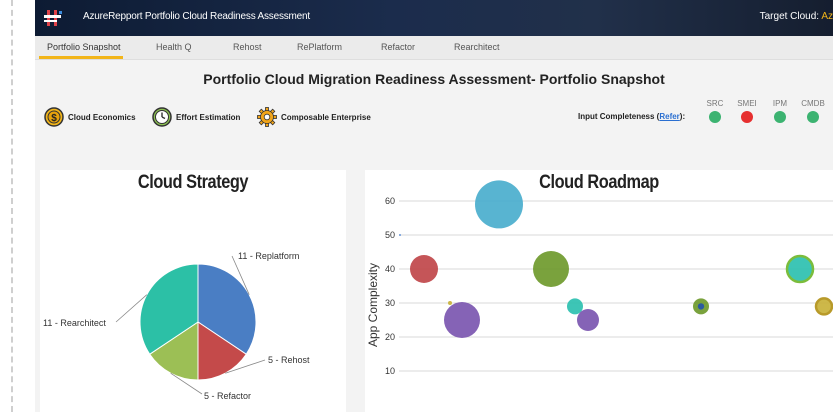 The height and width of the screenshot is (412, 833). Describe the element at coordinates (162, 117) in the screenshot. I see `clock-icon` at that location.